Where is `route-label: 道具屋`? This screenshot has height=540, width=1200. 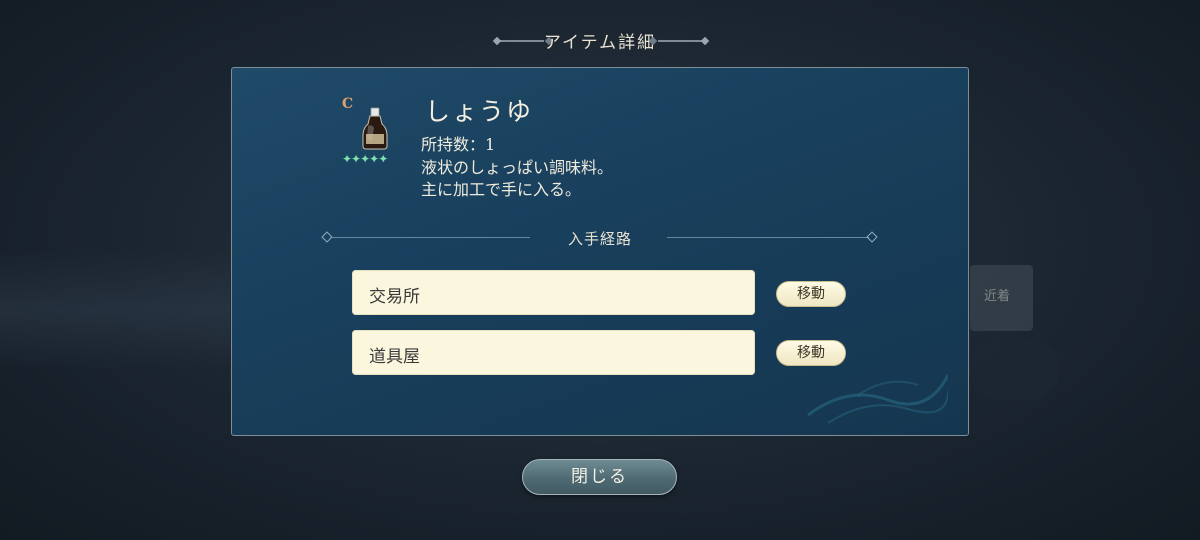 route-label: 道具屋 is located at coordinates (394, 357).